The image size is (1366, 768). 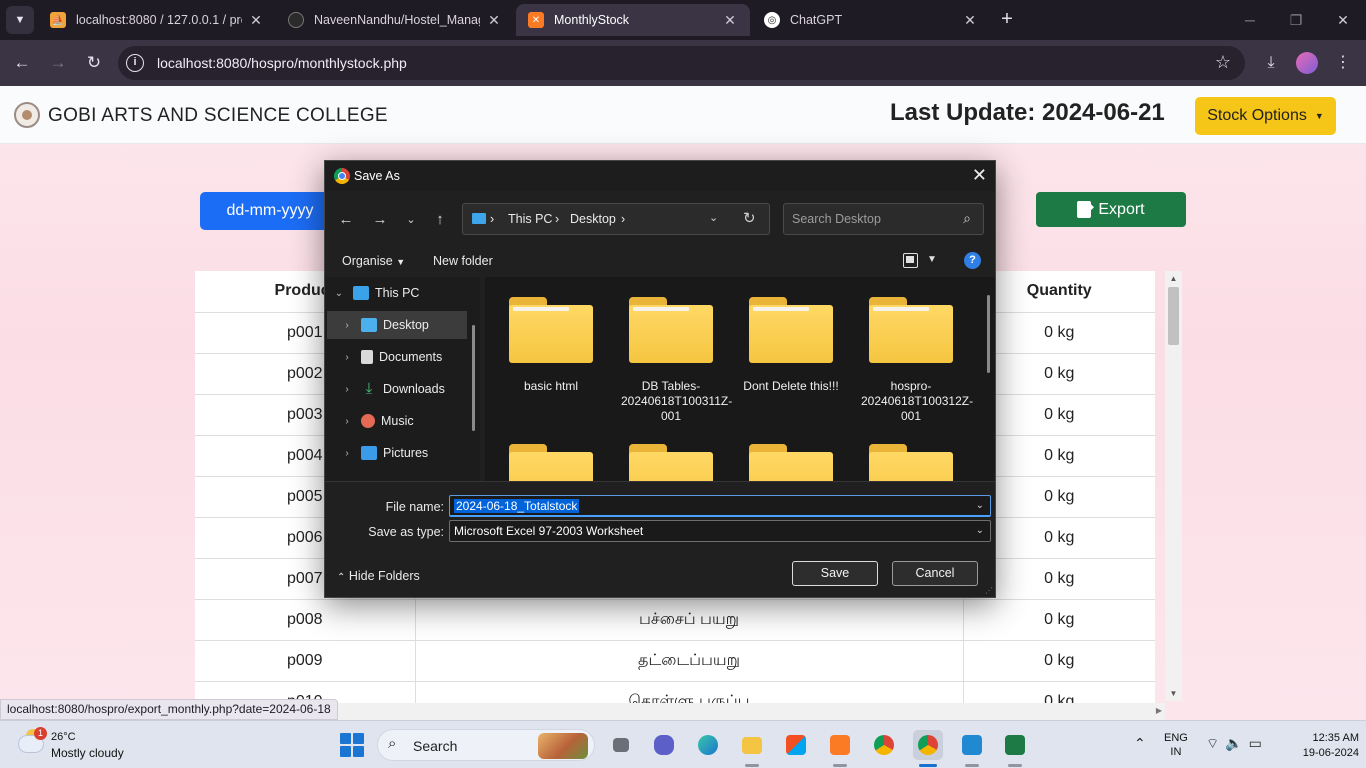 I want to click on tab-search-button: ▼, so click(x=20, y=20).